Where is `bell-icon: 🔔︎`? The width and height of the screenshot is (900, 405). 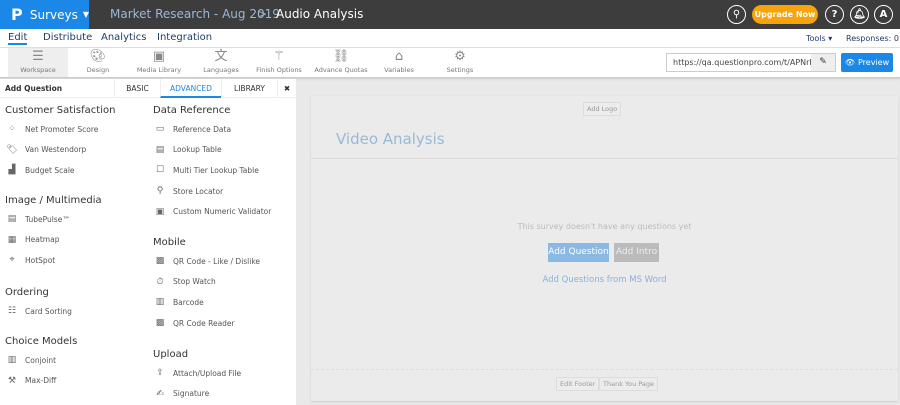
bell-icon: 🔔︎ is located at coordinates (859, 14).